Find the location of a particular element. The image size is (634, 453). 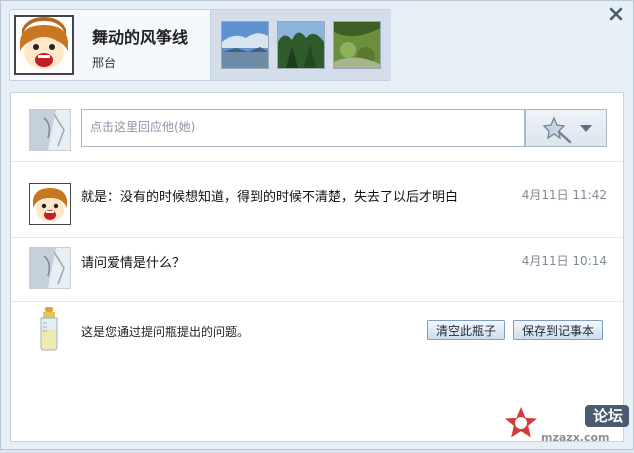

photo-strip is located at coordinates (300, 45).